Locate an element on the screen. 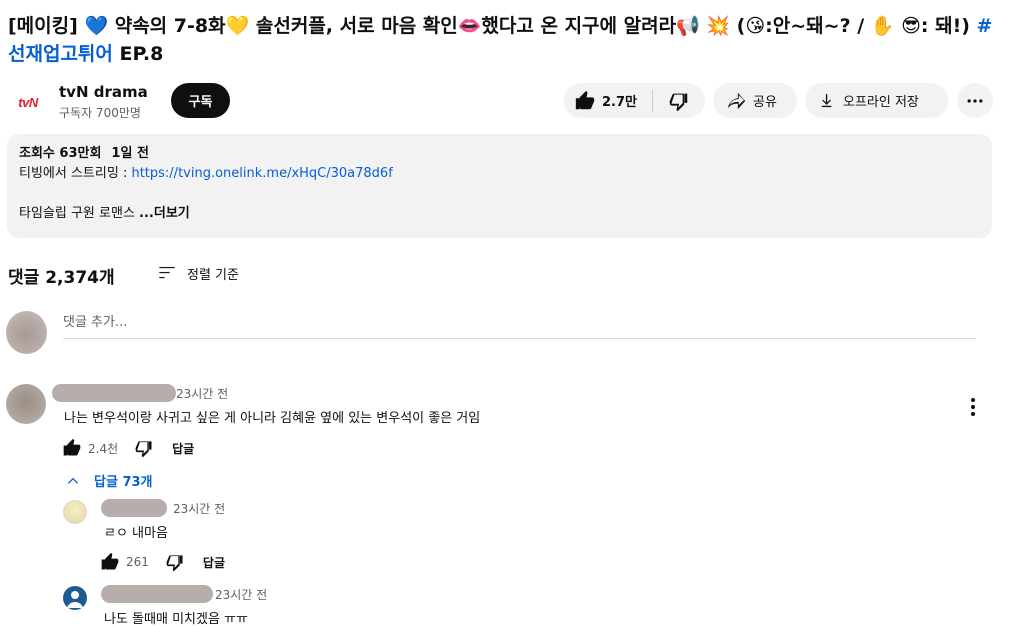 This screenshot has height=628, width=1017. upload-date: 1일 전 is located at coordinates (130, 153).